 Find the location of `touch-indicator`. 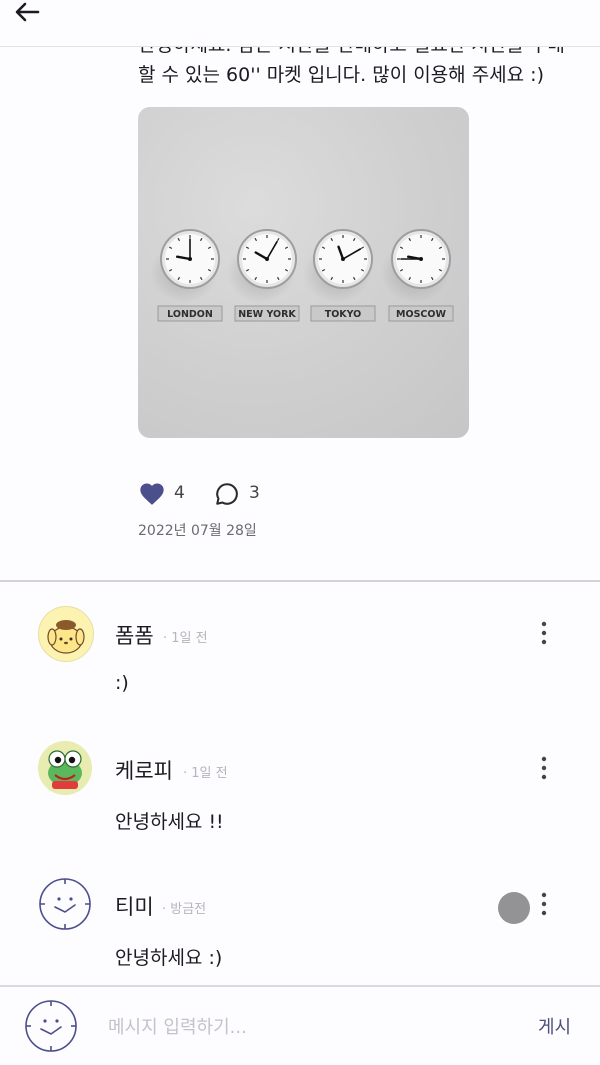

touch-indicator is located at coordinates (514, 908).